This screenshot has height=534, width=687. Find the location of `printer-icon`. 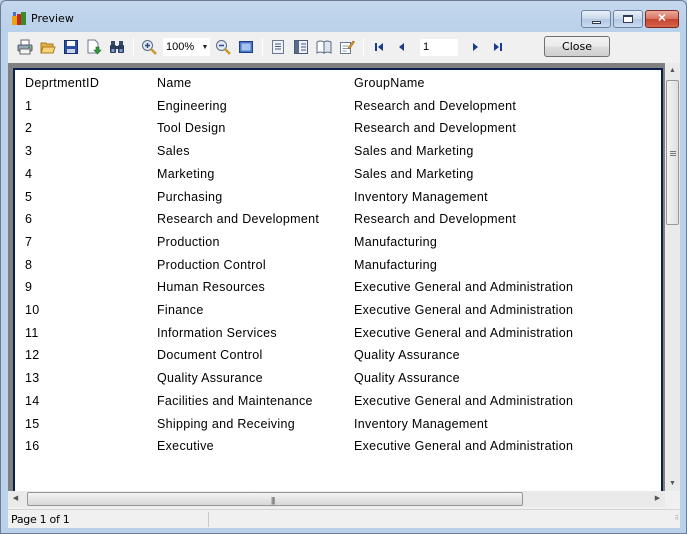

printer-icon is located at coordinates (25, 47).